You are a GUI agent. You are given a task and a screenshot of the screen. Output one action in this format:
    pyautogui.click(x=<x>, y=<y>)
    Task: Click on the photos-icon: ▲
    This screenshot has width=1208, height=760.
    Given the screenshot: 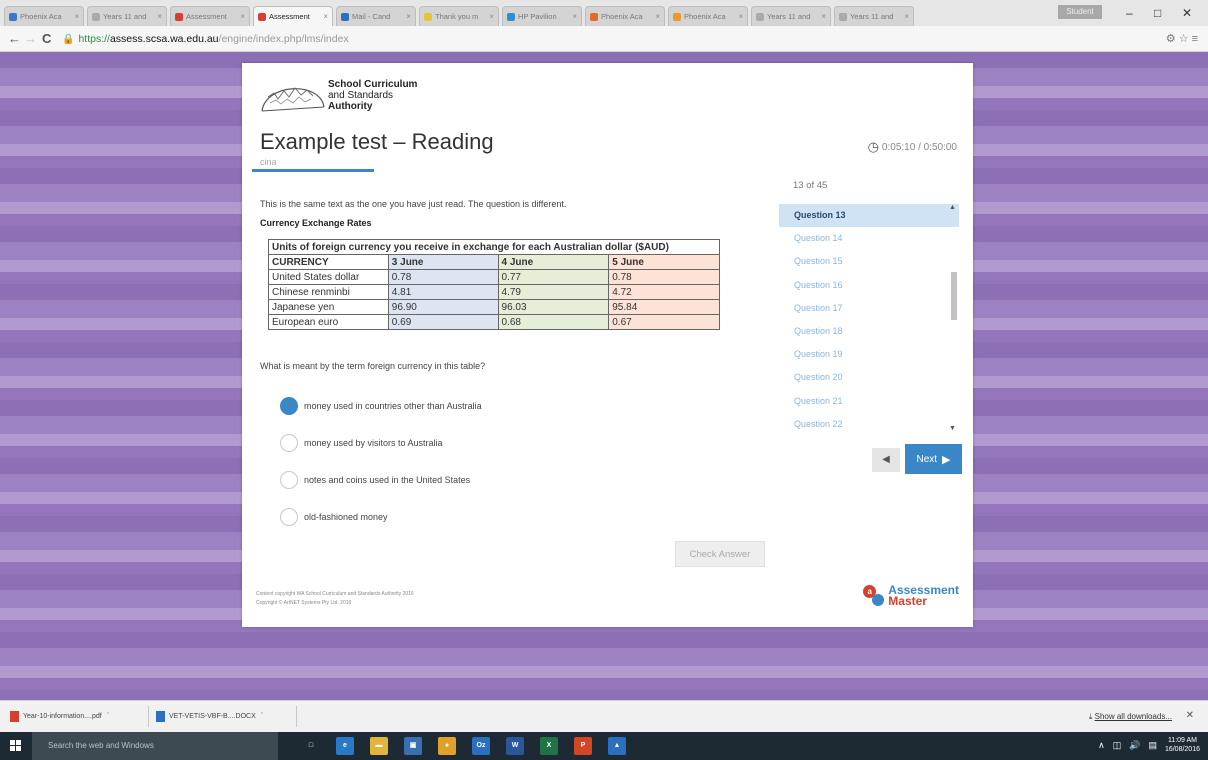 What is the action you would take?
    pyautogui.click(x=617, y=746)
    